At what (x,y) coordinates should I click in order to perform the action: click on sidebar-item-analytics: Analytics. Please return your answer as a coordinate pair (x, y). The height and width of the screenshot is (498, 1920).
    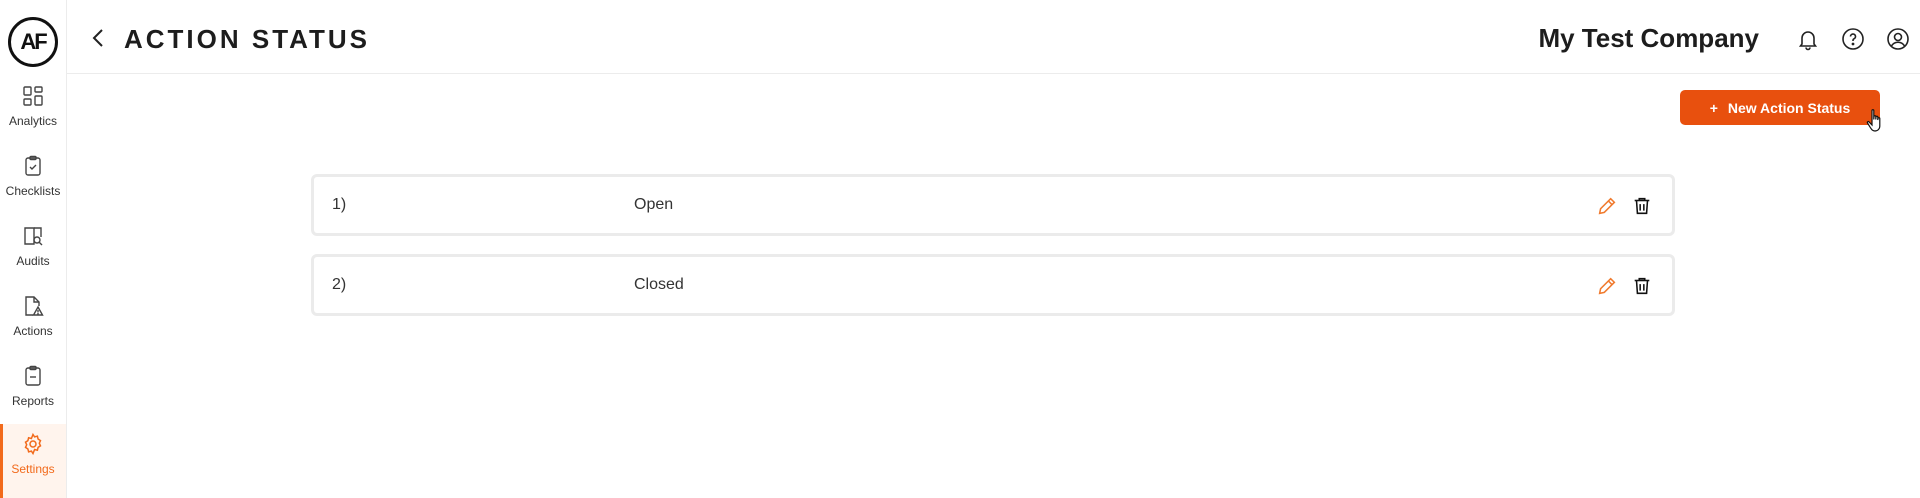
    Looking at the image, I should click on (33, 115).